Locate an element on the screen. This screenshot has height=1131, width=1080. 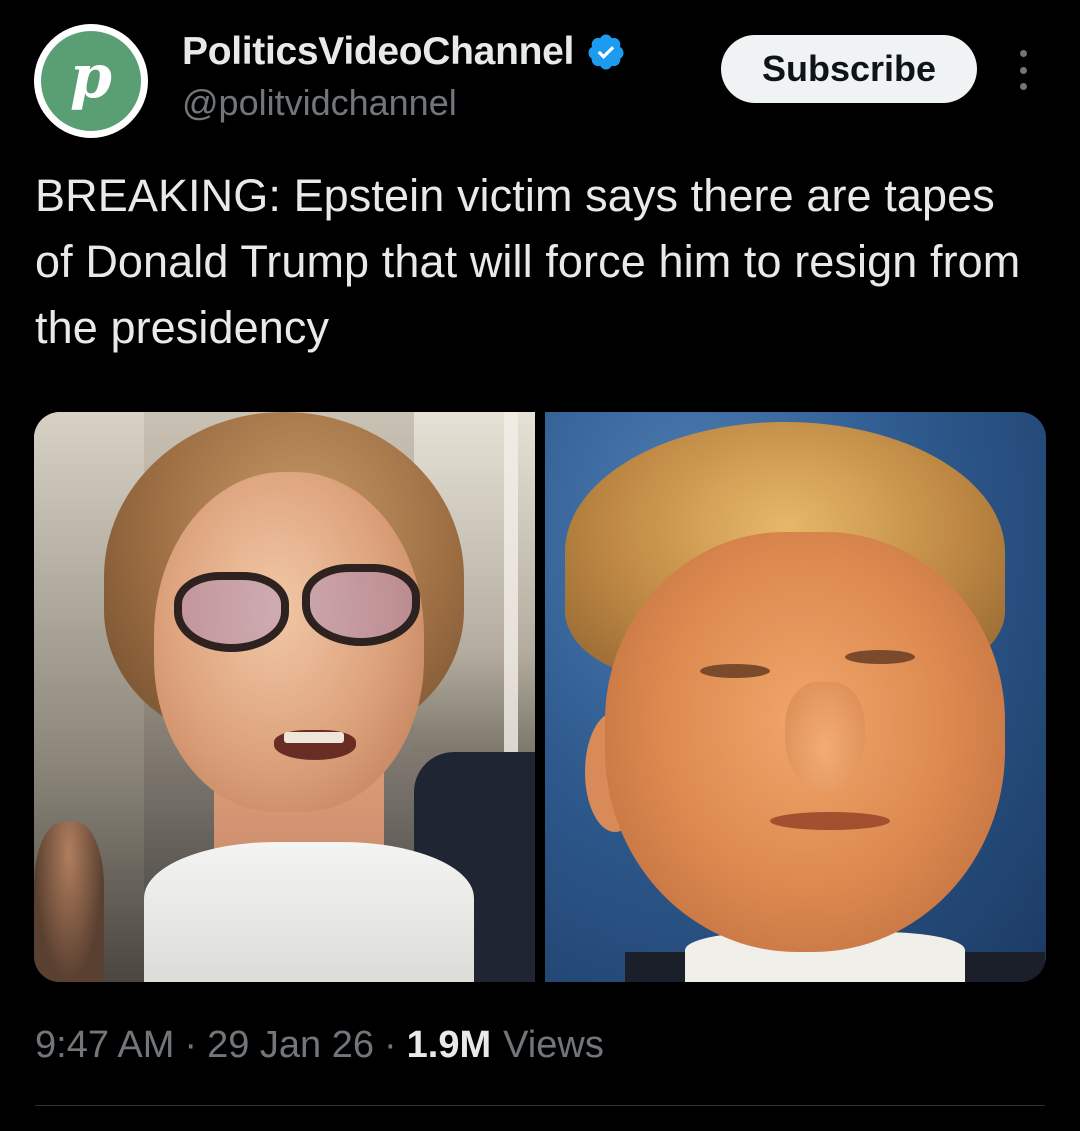
photo-mouth is located at coordinates (830, 821).